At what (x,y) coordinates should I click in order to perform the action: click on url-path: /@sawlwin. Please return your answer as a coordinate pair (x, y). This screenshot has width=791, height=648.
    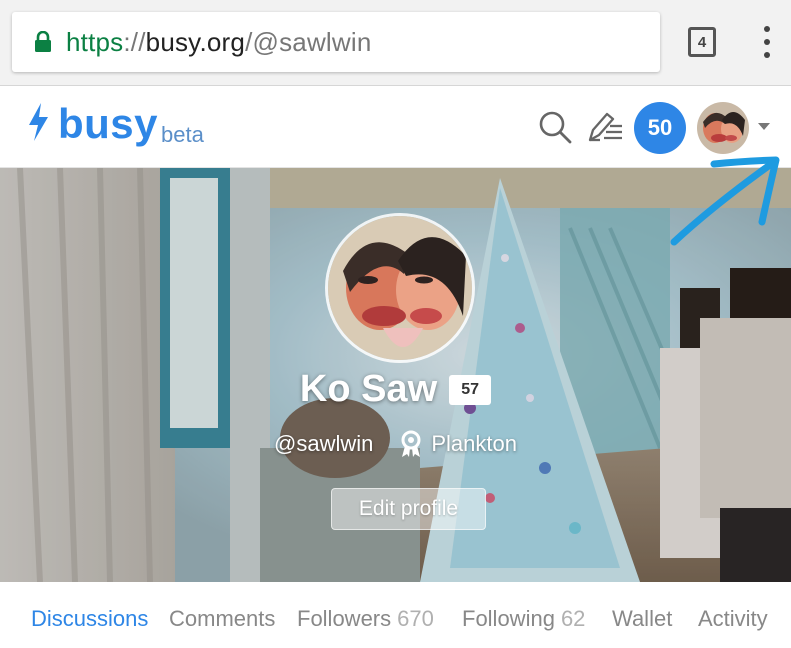
    Looking at the image, I should click on (308, 41).